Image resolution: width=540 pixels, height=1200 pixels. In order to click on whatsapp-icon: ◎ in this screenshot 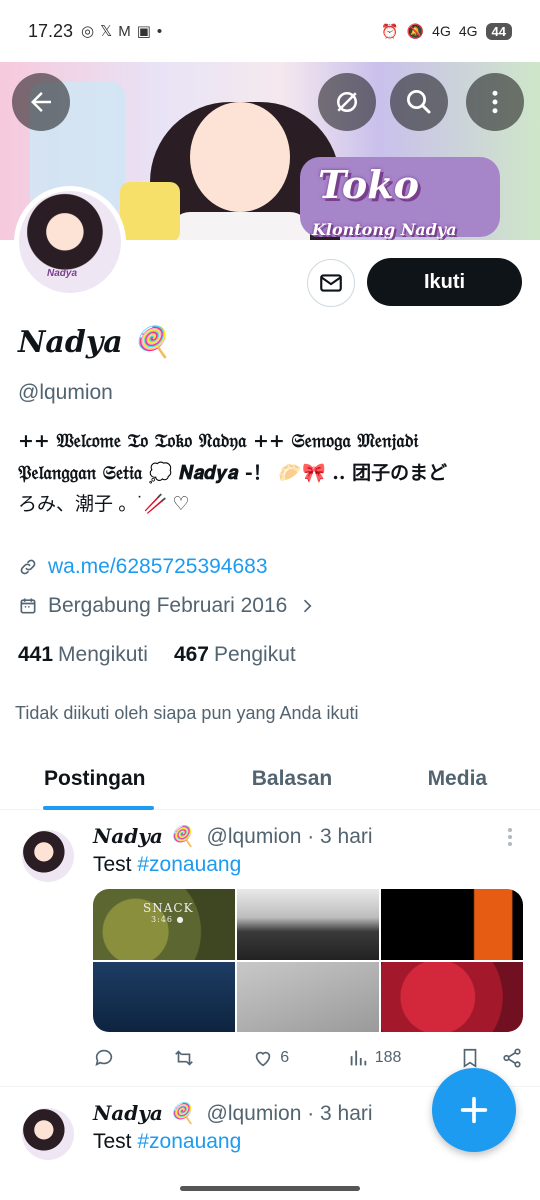, I will do `click(88, 31)`.